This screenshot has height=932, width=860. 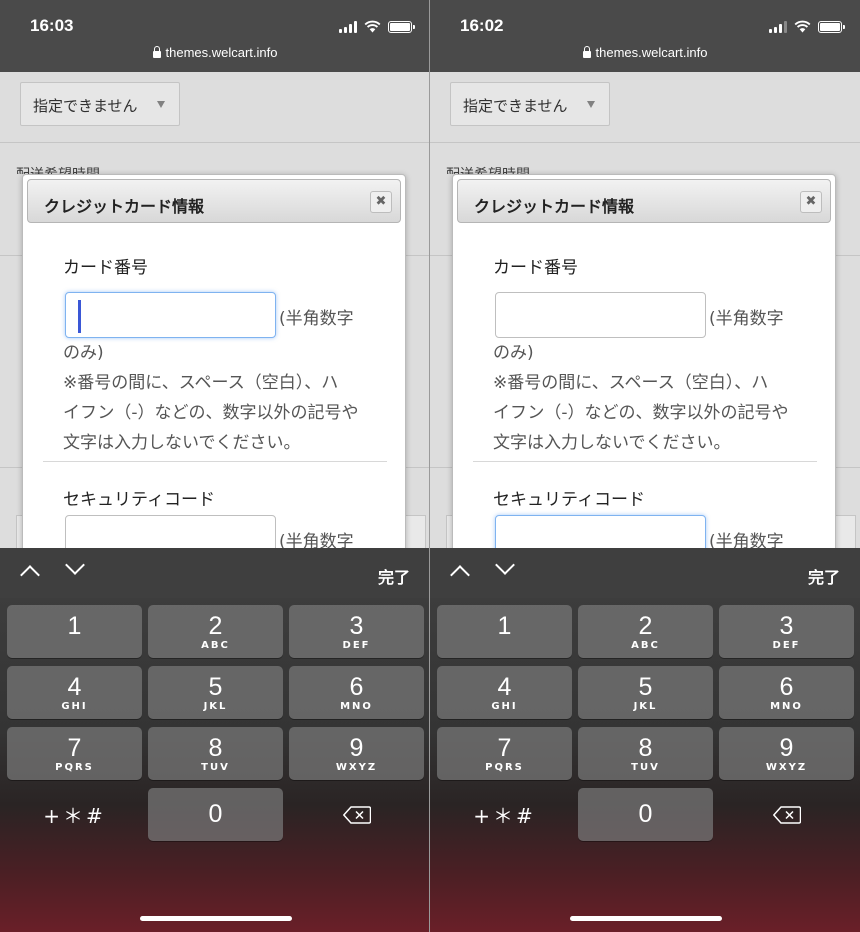 I want to click on key-number: 5, so click(x=645, y=687).